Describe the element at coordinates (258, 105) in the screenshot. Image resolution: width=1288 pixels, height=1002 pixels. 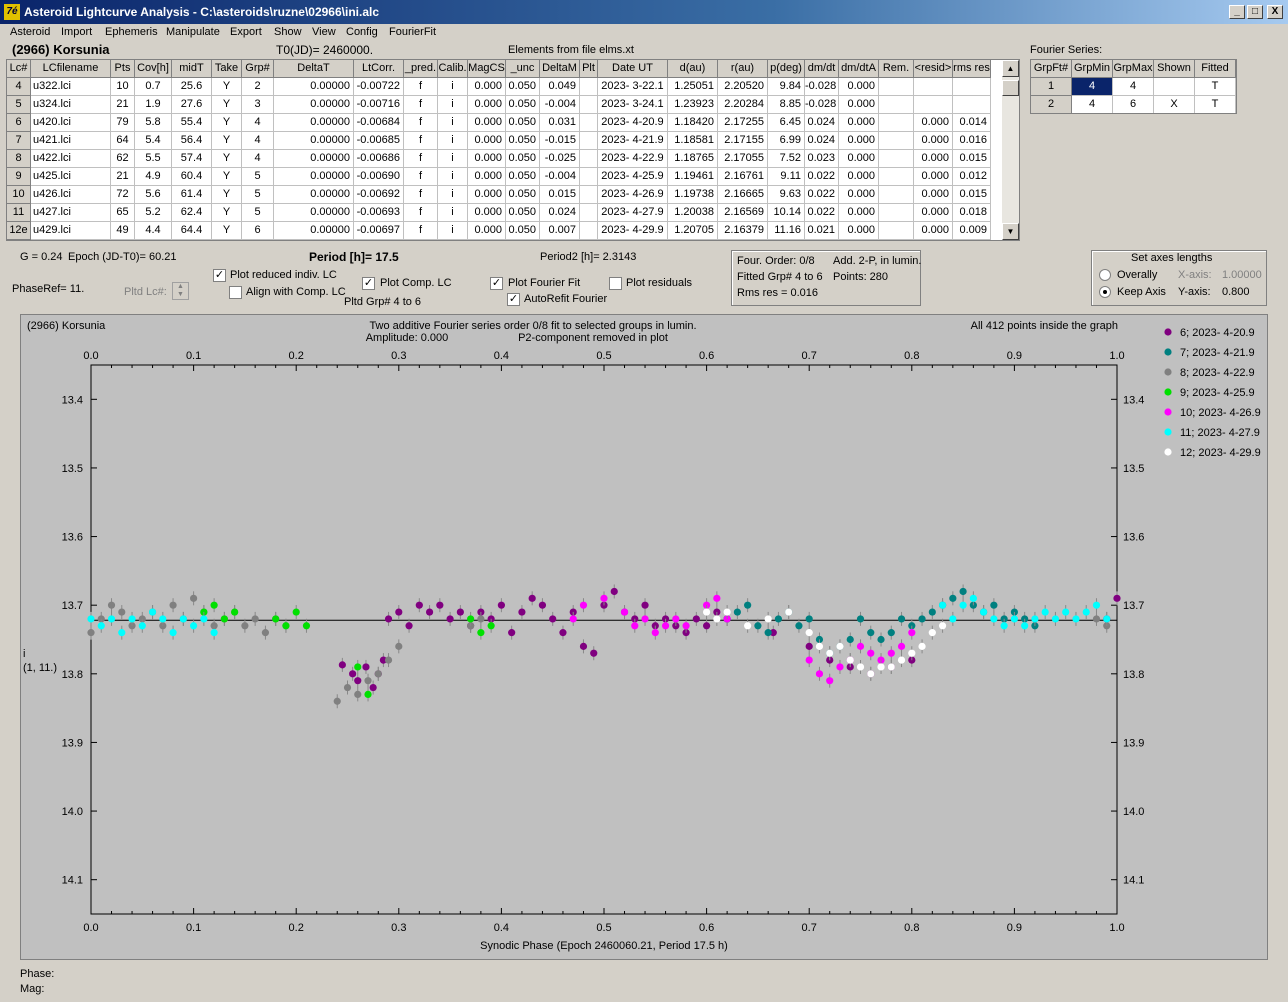
I see `table-cell: 3` at that location.